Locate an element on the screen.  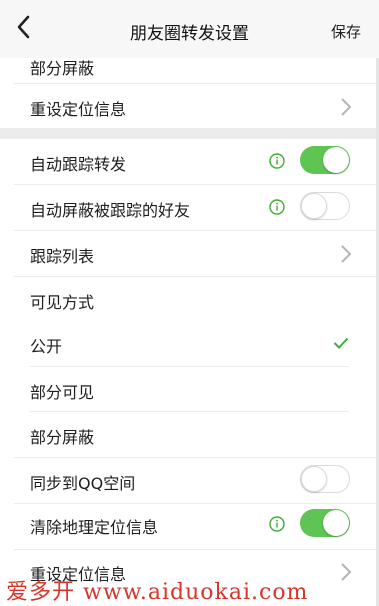
list-item-partial-block: 部分屏蔽 is located at coordinates (189, 434).